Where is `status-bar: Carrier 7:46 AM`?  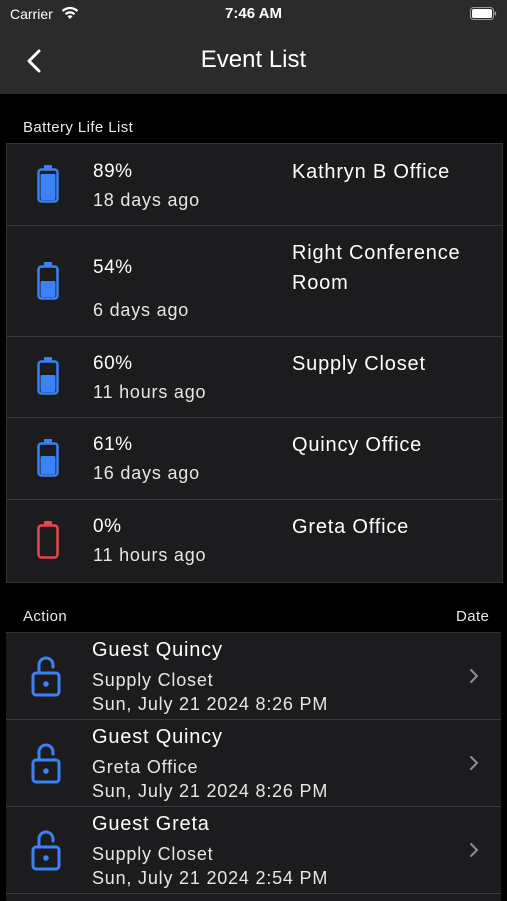
status-bar: Carrier 7:46 AM is located at coordinates (253, 14).